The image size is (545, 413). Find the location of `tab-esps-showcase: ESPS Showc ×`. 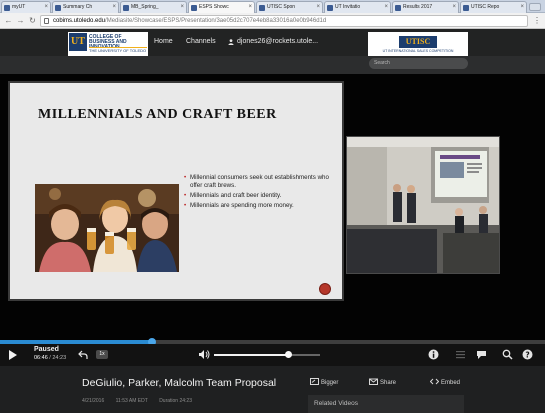

tab-esps-showcase: ESPS Showc × is located at coordinates (221, 7).